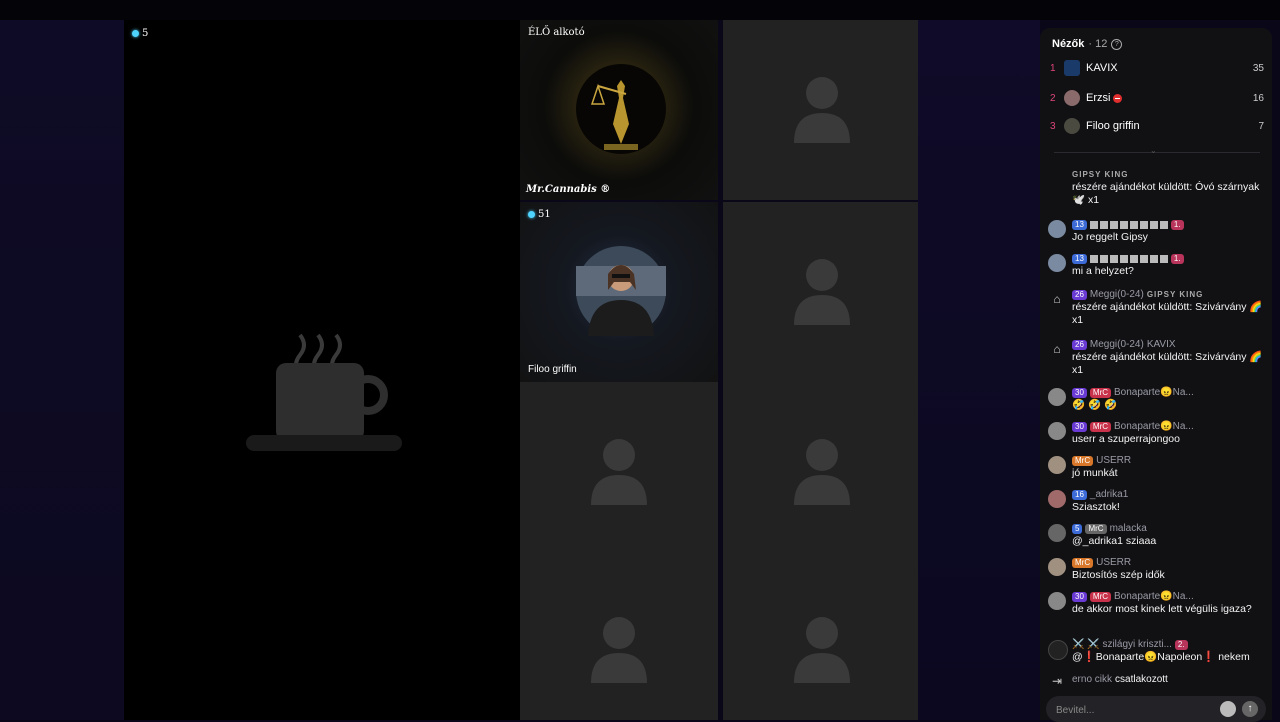 The image size is (1280, 722). Describe the element at coordinates (1068, 44) in the screenshot. I see `viewers-title: Nézők` at that location.